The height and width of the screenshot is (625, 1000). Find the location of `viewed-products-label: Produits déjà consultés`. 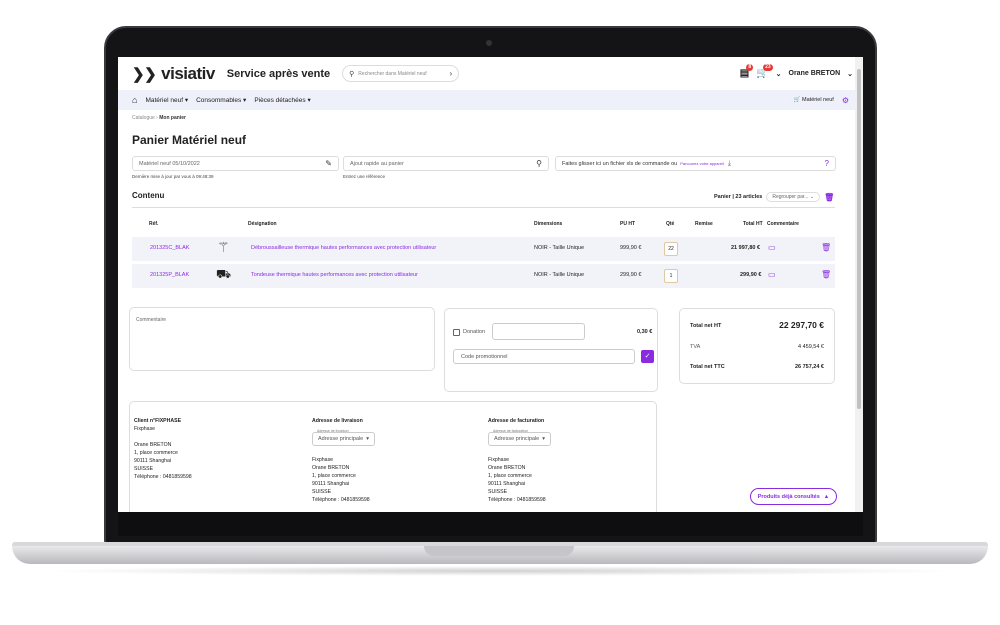

viewed-products-label: Produits déjà consultés is located at coordinates (788, 496).